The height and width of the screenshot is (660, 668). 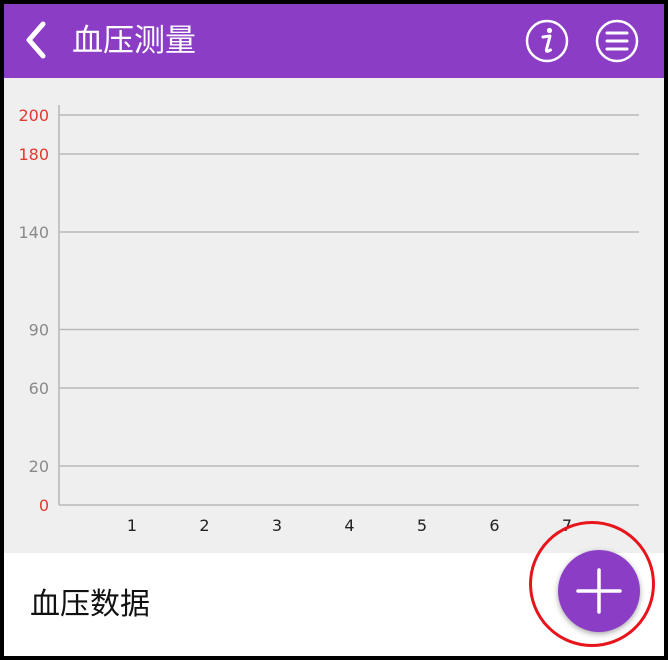 I want to click on chevron-left-icon, so click(x=36, y=40).